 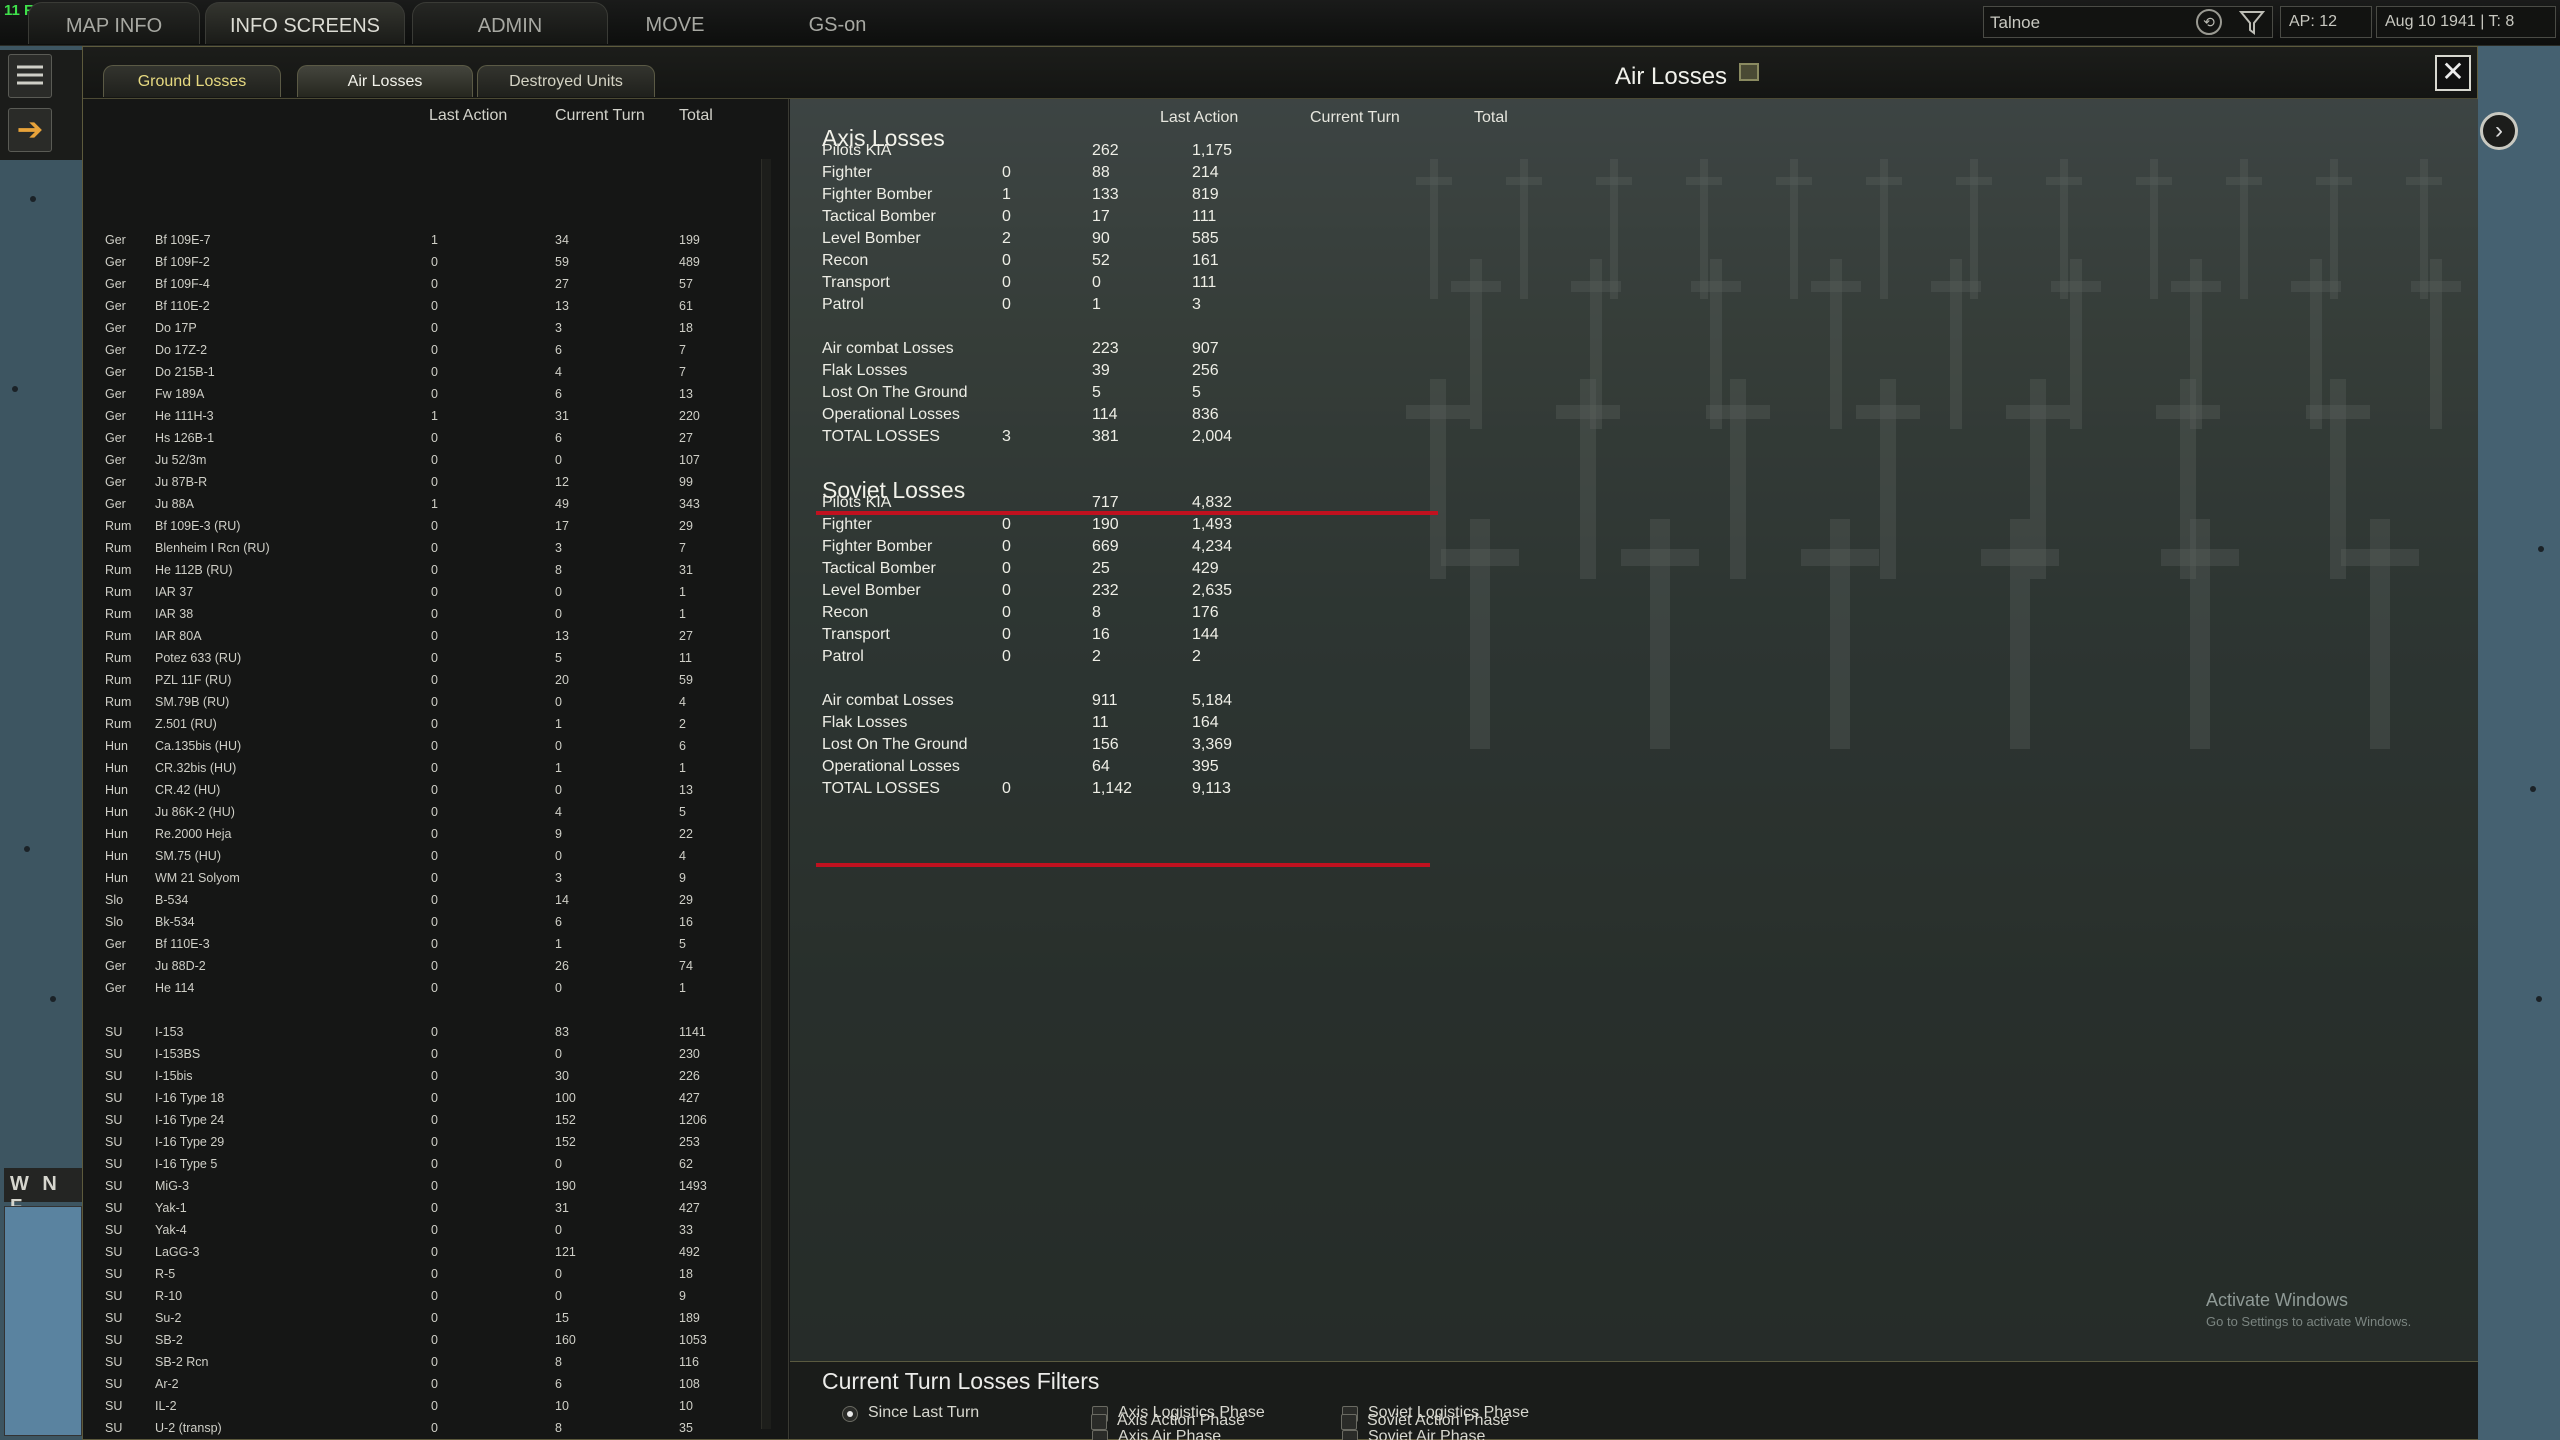 I want to click on table-row: SU Ar-2 0 6 108, so click(x=418, y=1384).